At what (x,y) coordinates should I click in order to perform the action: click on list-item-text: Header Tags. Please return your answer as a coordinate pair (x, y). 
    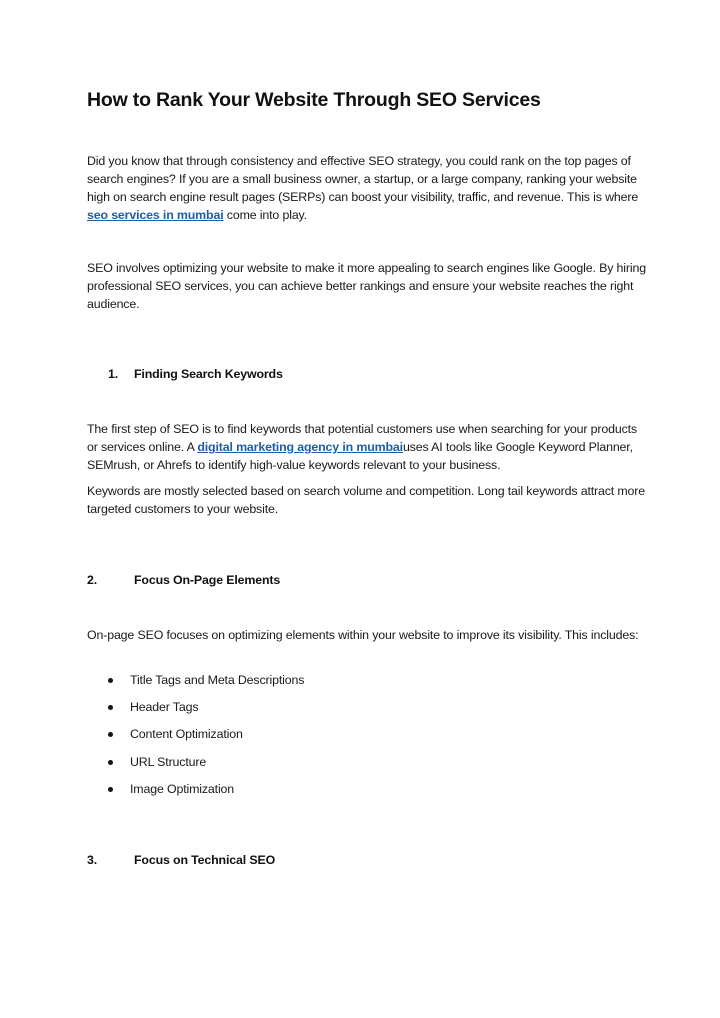
    Looking at the image, I should click on (164, 707).